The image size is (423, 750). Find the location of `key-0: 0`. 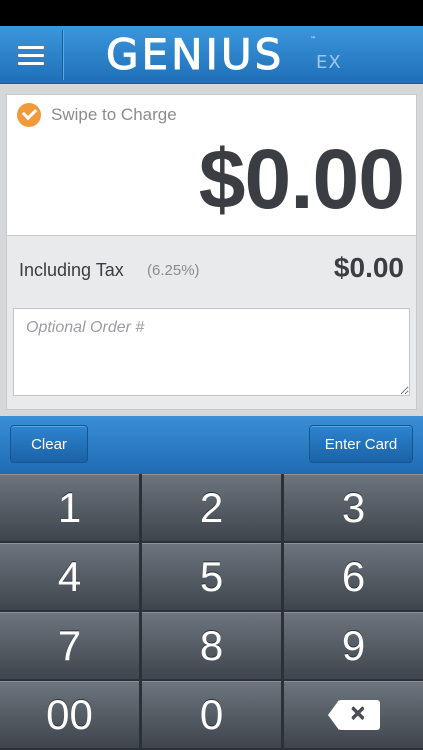

key-0: 0 is located at coordinates (211, 714).